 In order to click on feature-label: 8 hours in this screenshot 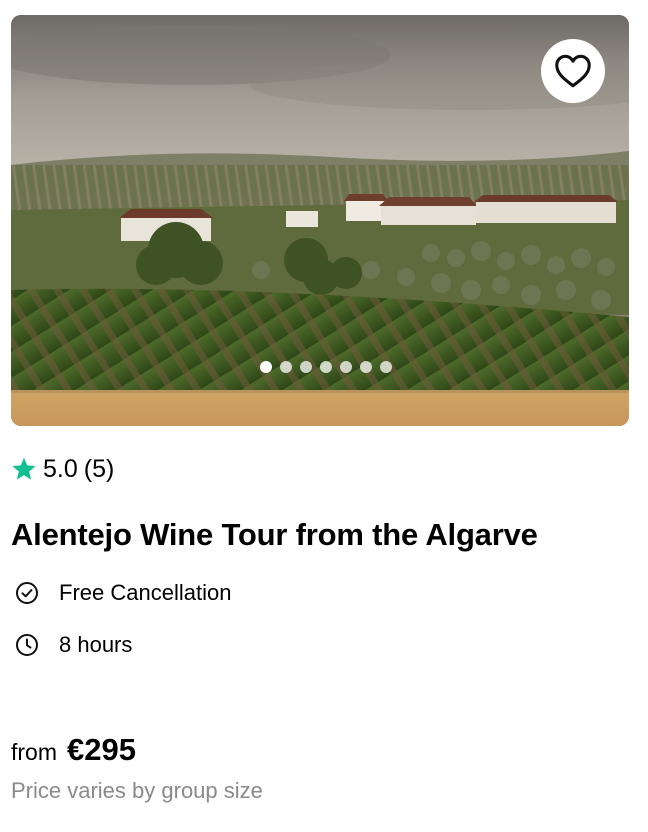, I will do `click(96, 644)`.